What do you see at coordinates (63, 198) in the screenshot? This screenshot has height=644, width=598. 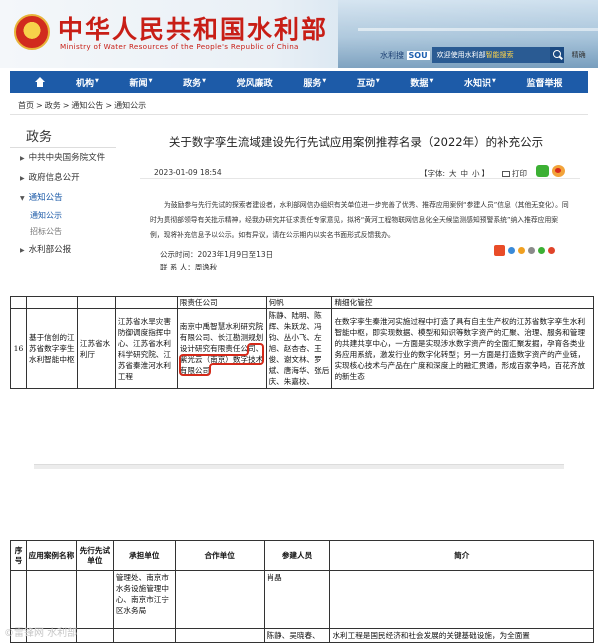 I see `sidebar-item-notices: ▼ 通知公告` at bounding box center [63, 198].